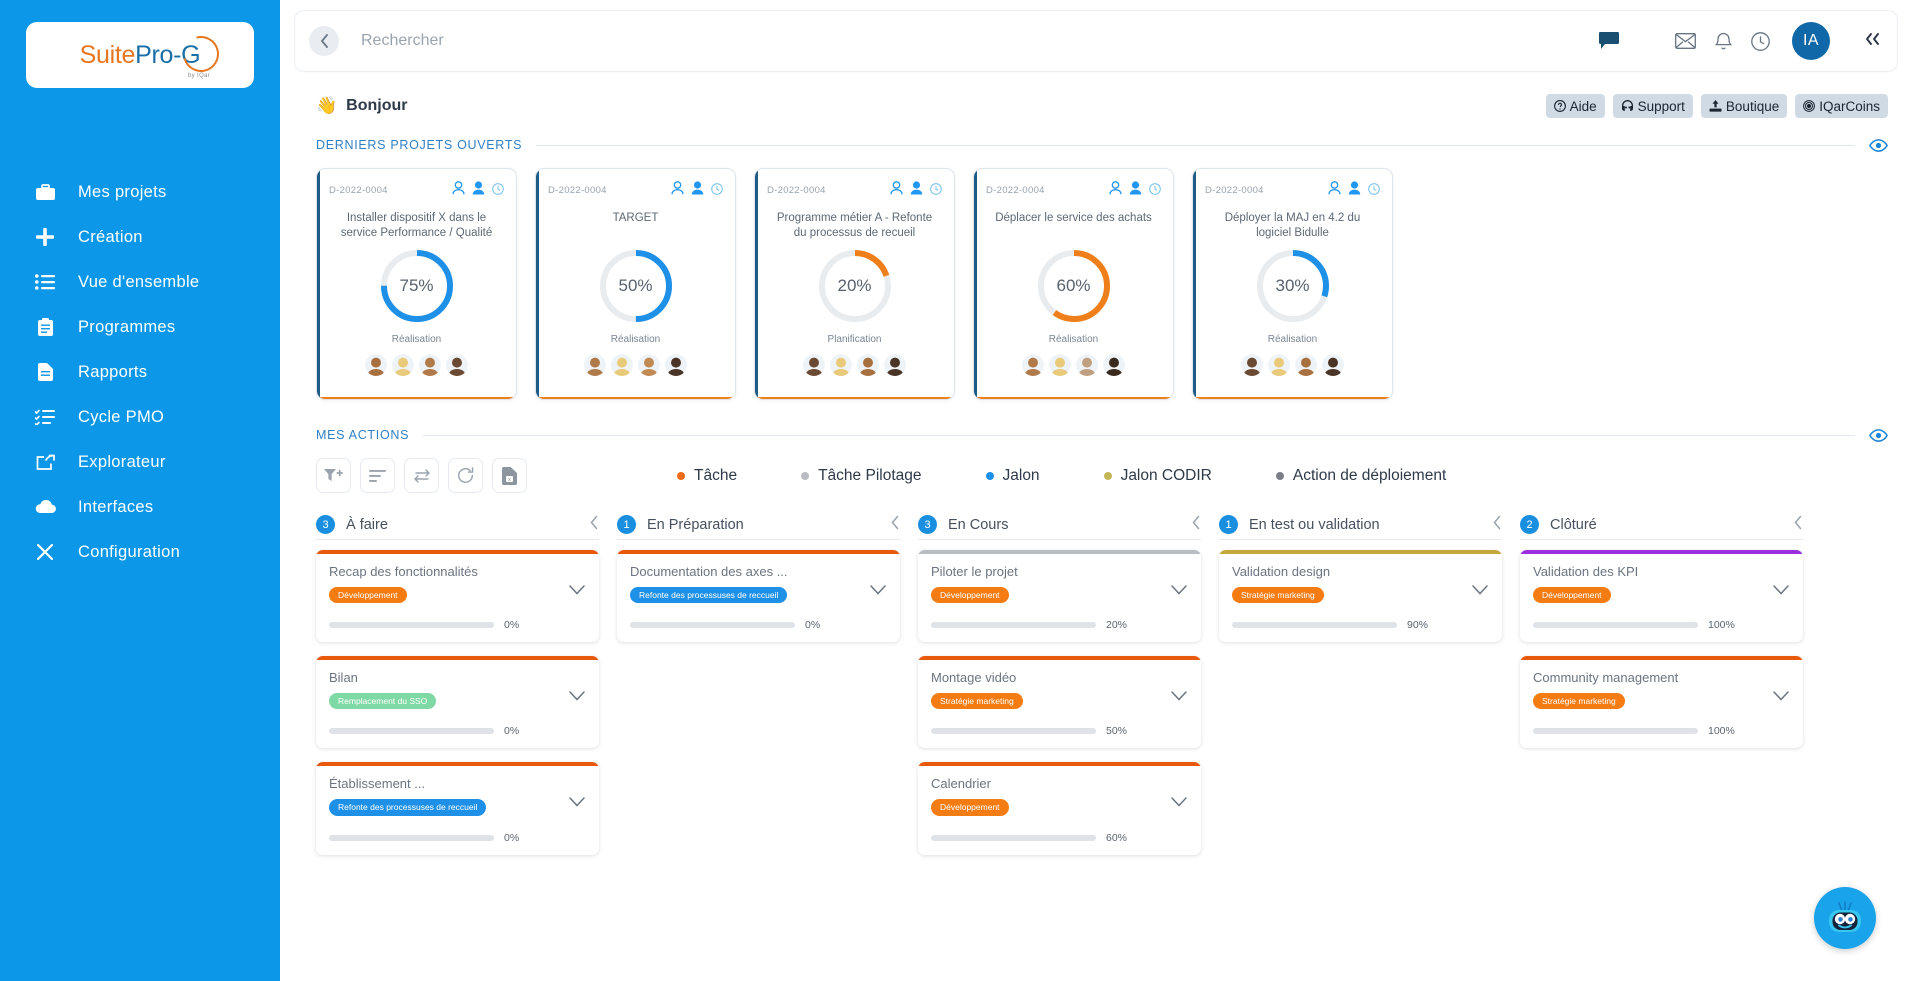 The width and height of the screenshot is (1912, 981). What do you see at coordinates (509, 475) in the screenshot?
I see `export-excel-button: x` at bounding box center [509, 475].